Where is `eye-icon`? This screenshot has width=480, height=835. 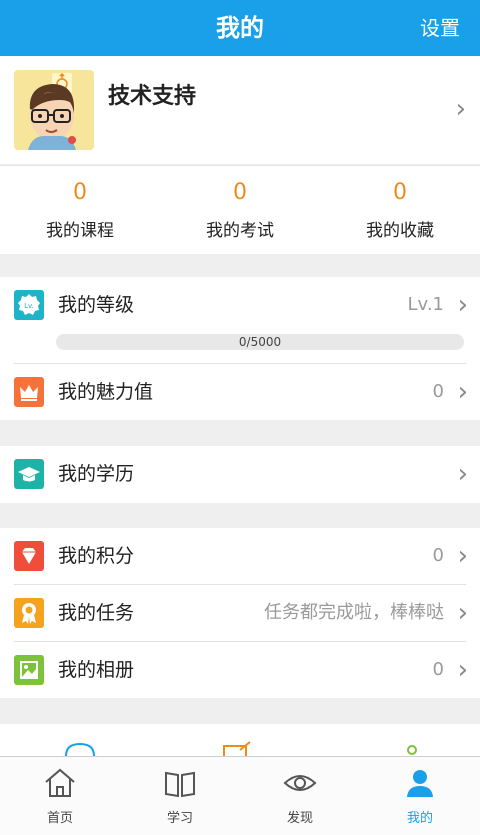 eye-icon is located at coordinates (300, 783).